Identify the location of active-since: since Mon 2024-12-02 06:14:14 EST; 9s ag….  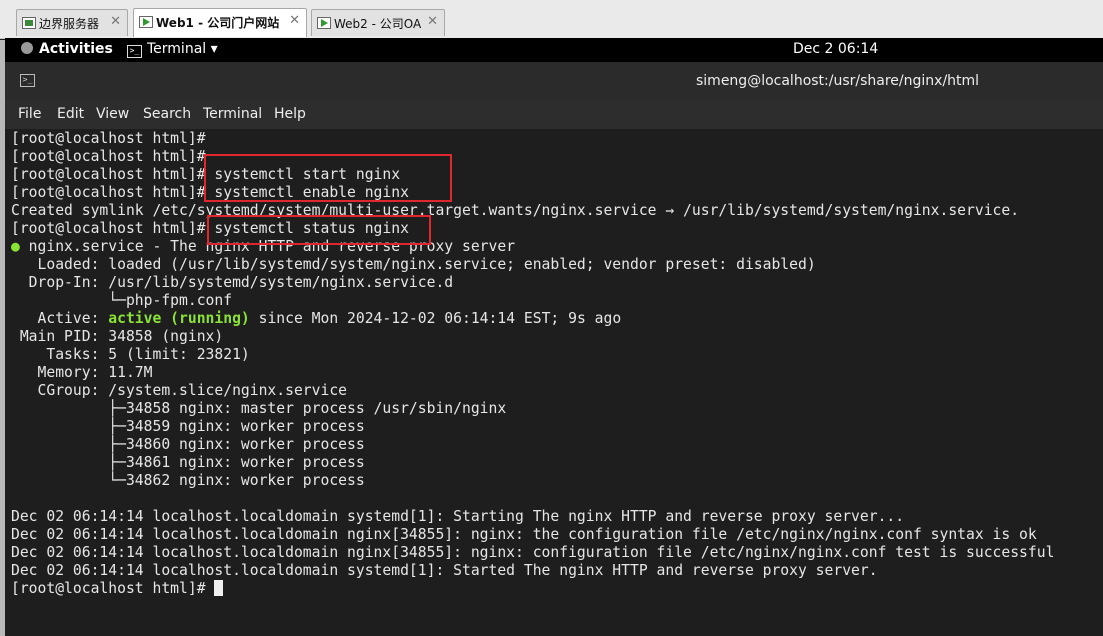
(435, 318).